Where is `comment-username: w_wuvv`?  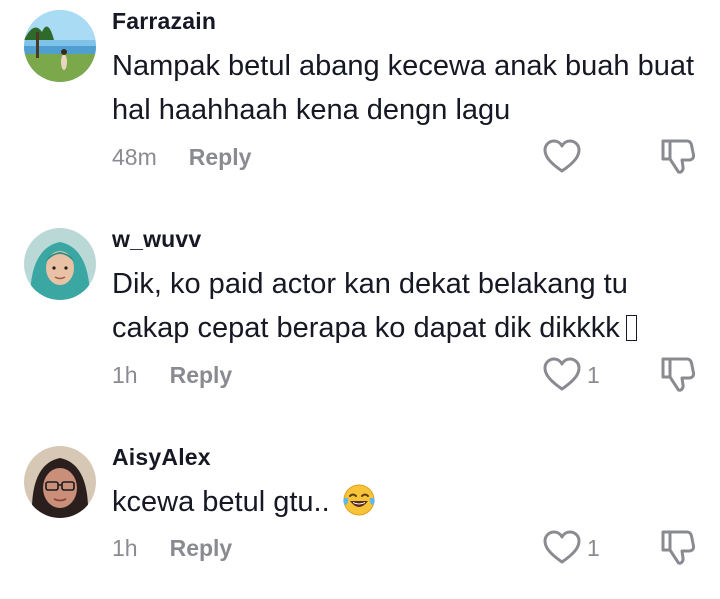 comment-username: w_wuvv is located at coordinates (156, 239).